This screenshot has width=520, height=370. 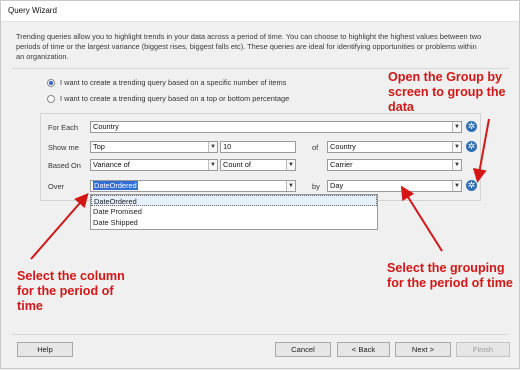 What do you see at coordinates (483, 349) in the screenshot?
I see `finish-button: Finish` at bounding box center [483, 349].